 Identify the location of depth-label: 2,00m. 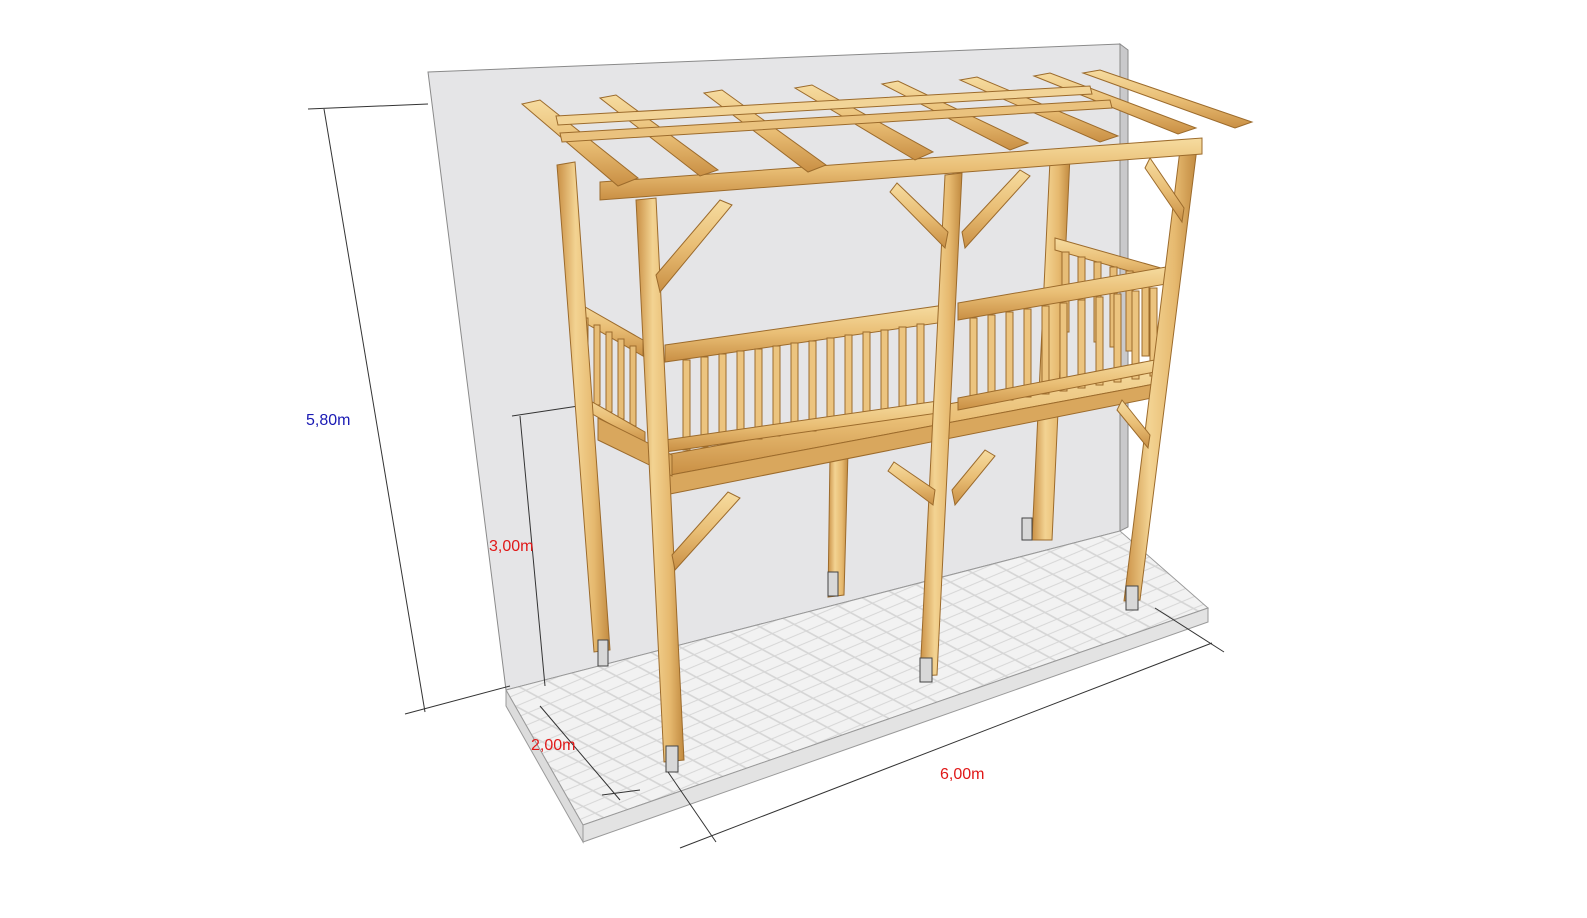
(553, 745).